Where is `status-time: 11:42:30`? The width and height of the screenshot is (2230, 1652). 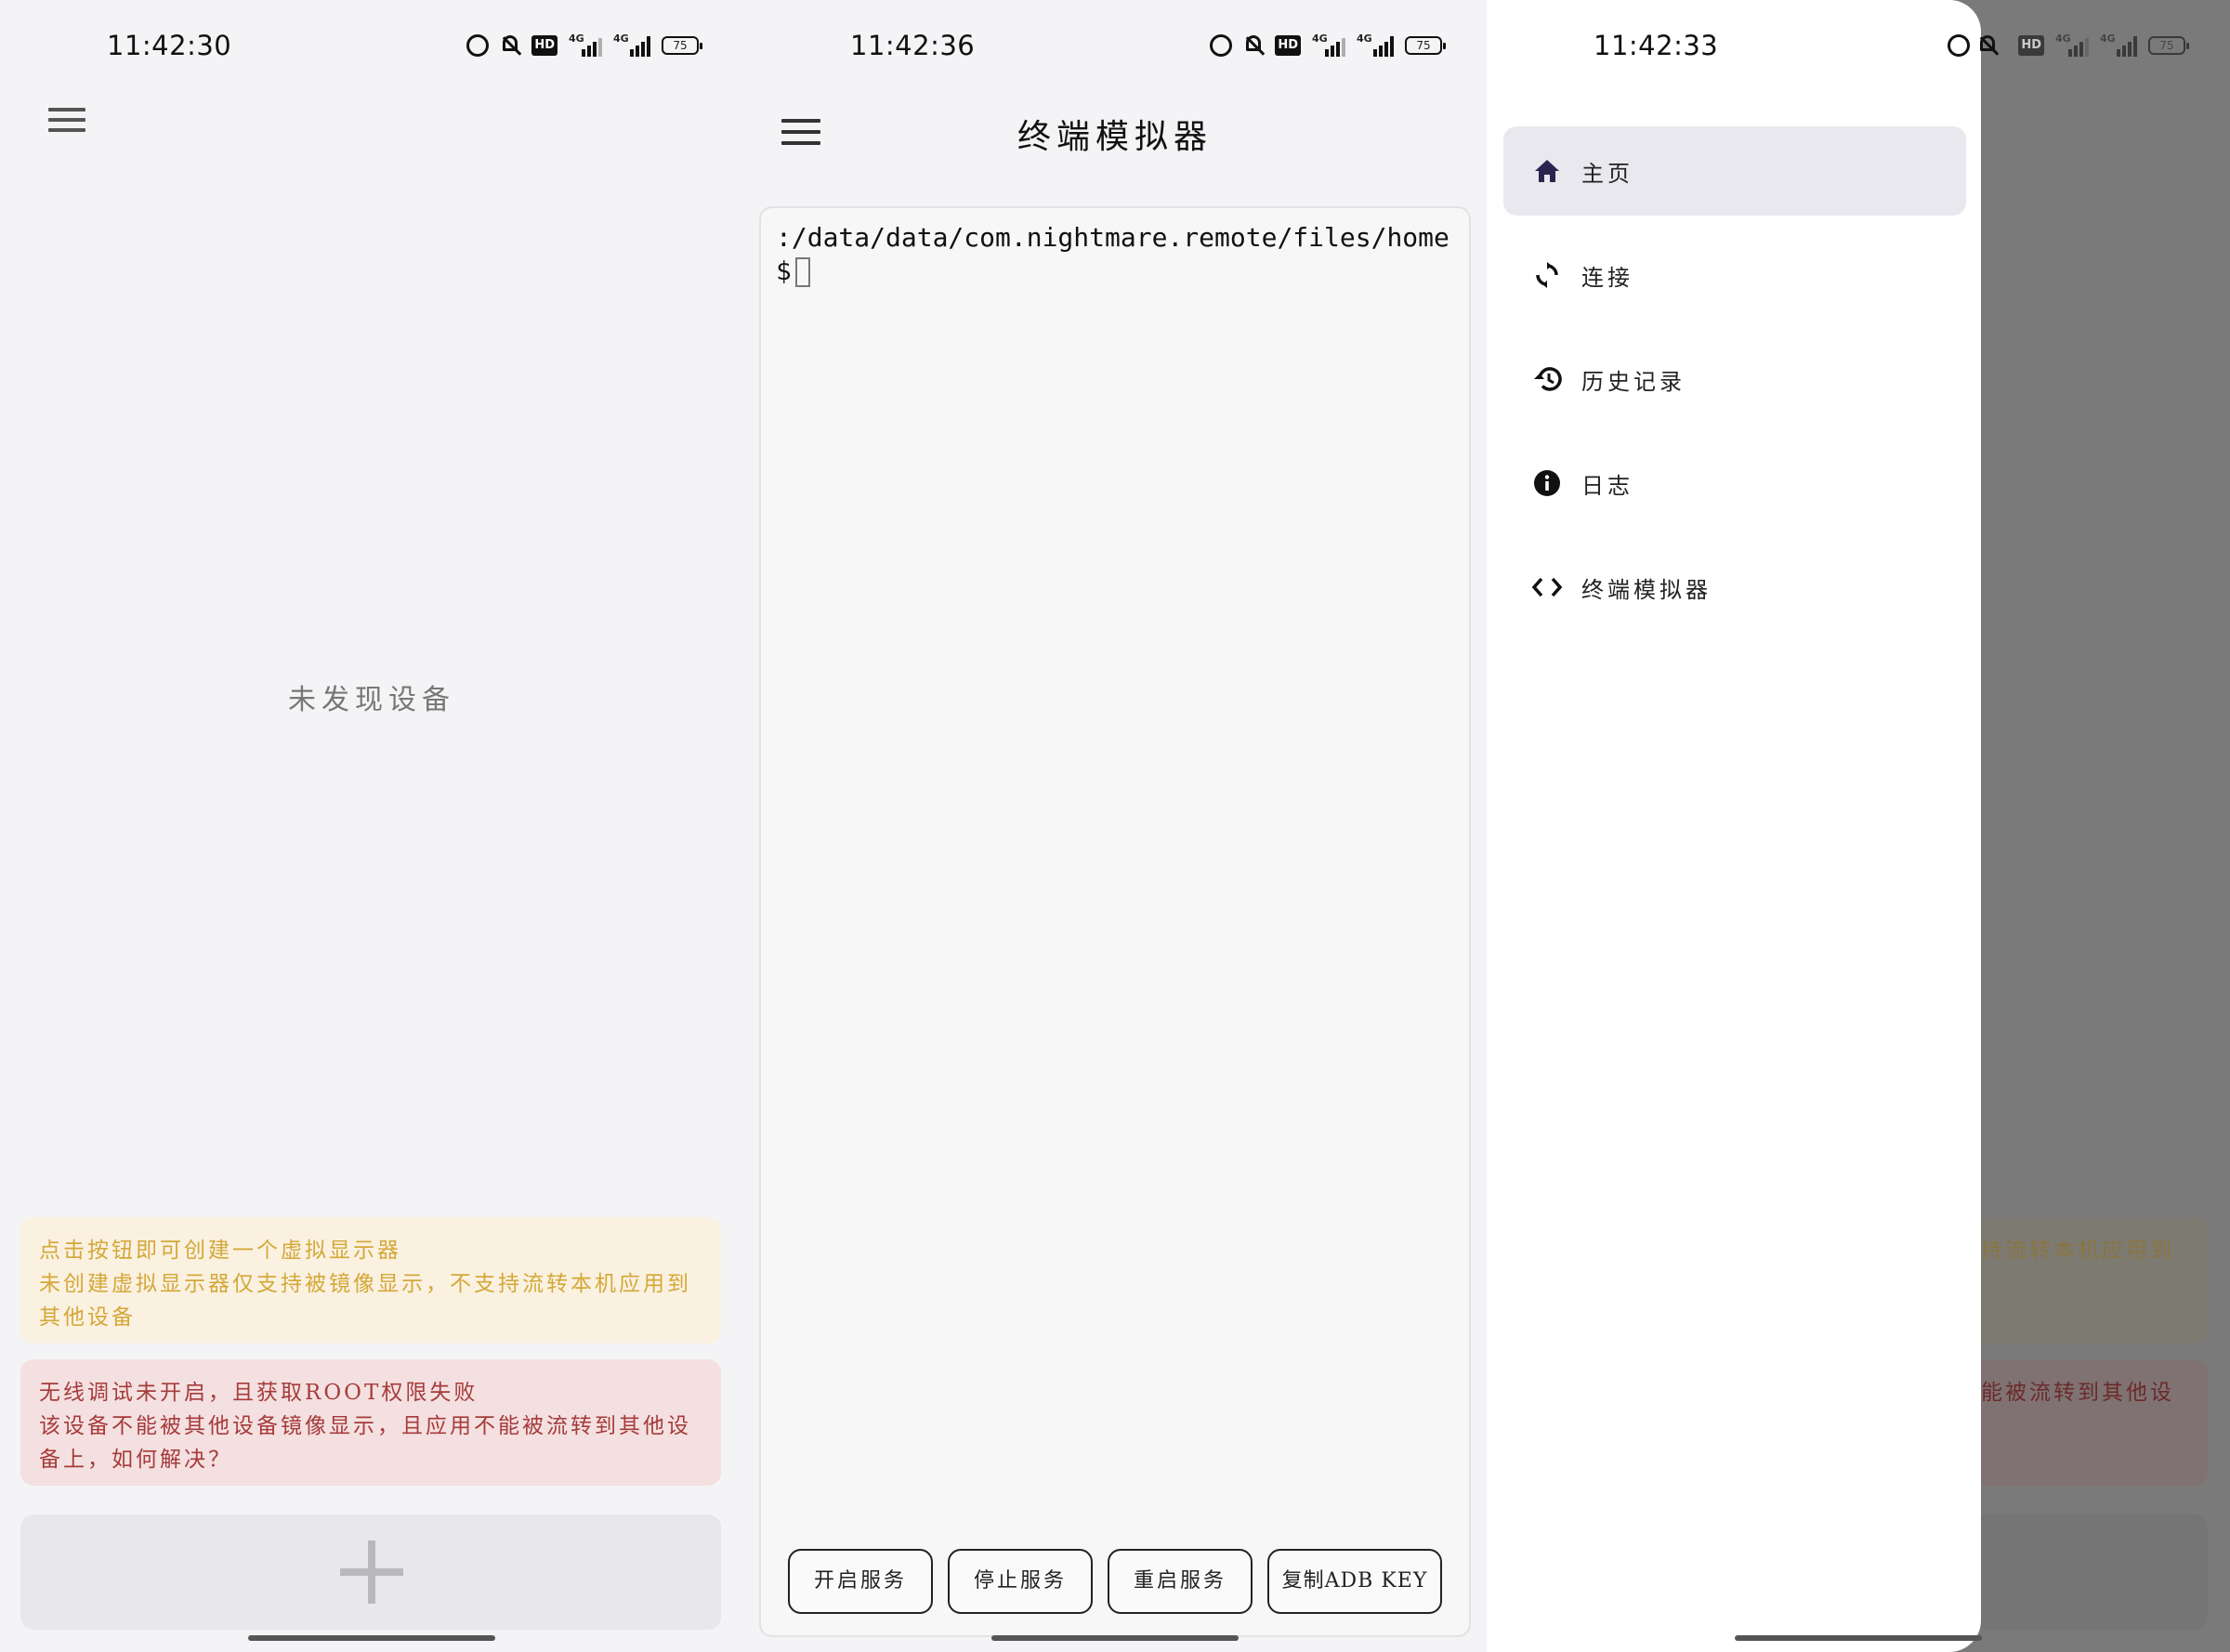 status-time: 11:42:30 is located at coordinates (169, 46).